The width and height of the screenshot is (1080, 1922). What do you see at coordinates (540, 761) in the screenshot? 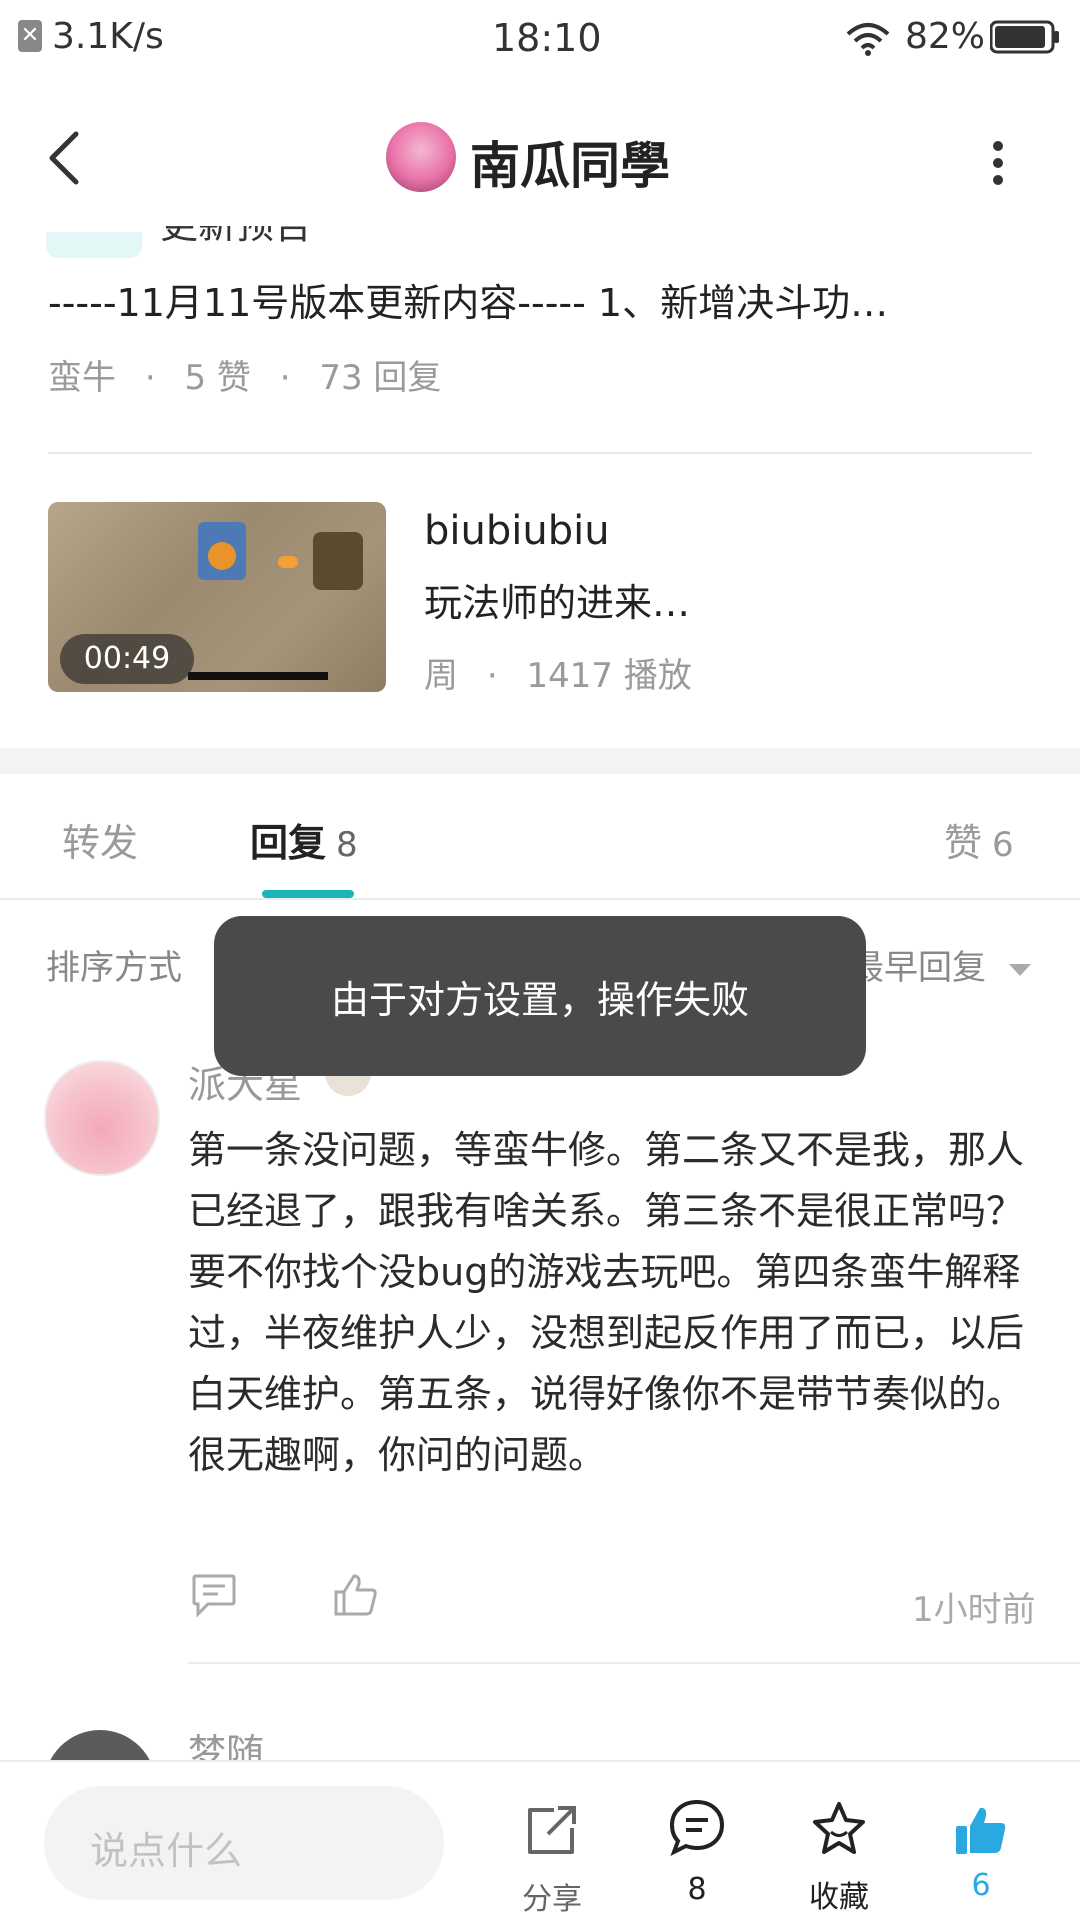
I see `section-separator` at bounding box center [540, 761].